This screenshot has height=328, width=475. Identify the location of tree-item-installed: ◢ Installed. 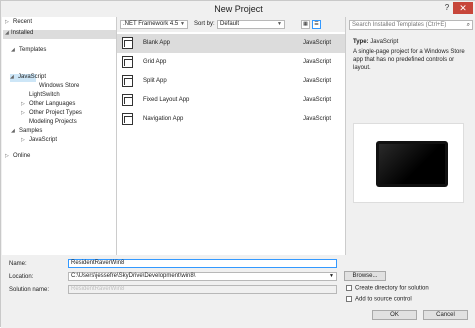
(59, 34).